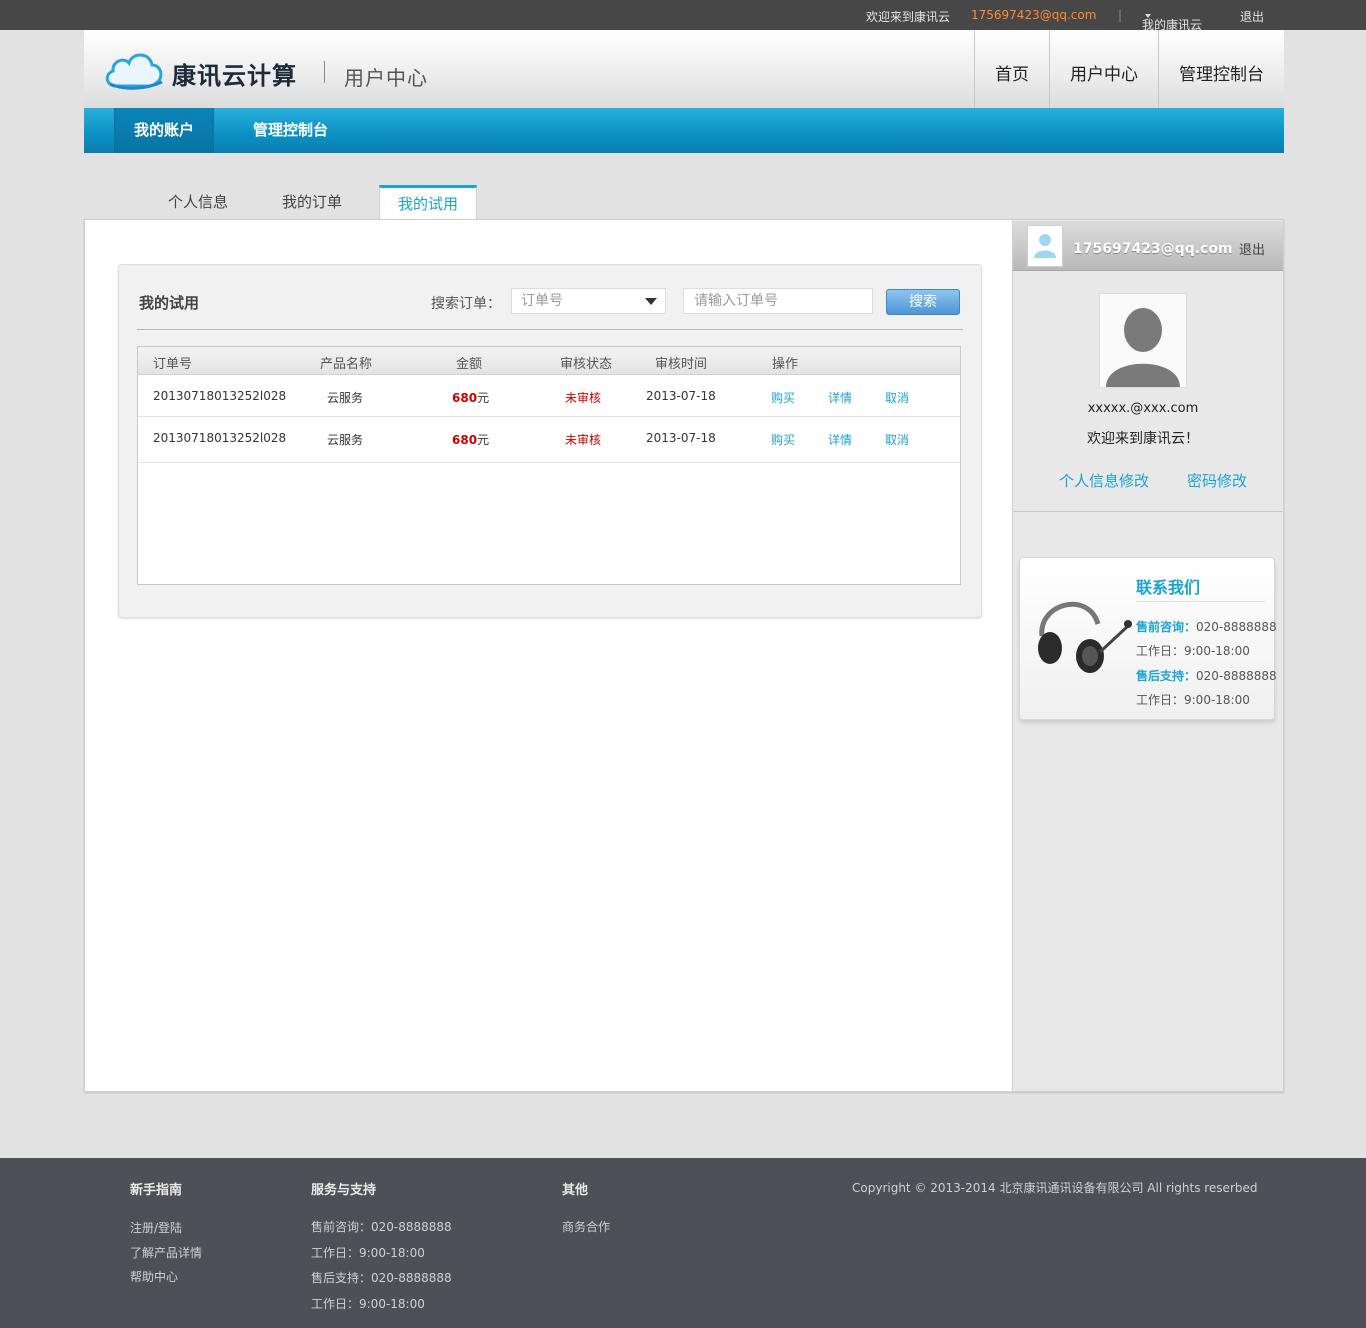  What do you see at coordinates (1143, 439) in the screenshot?
I see `profile-welcome: 欢迎来到康讯云！` at bounding box center [1143, 439].